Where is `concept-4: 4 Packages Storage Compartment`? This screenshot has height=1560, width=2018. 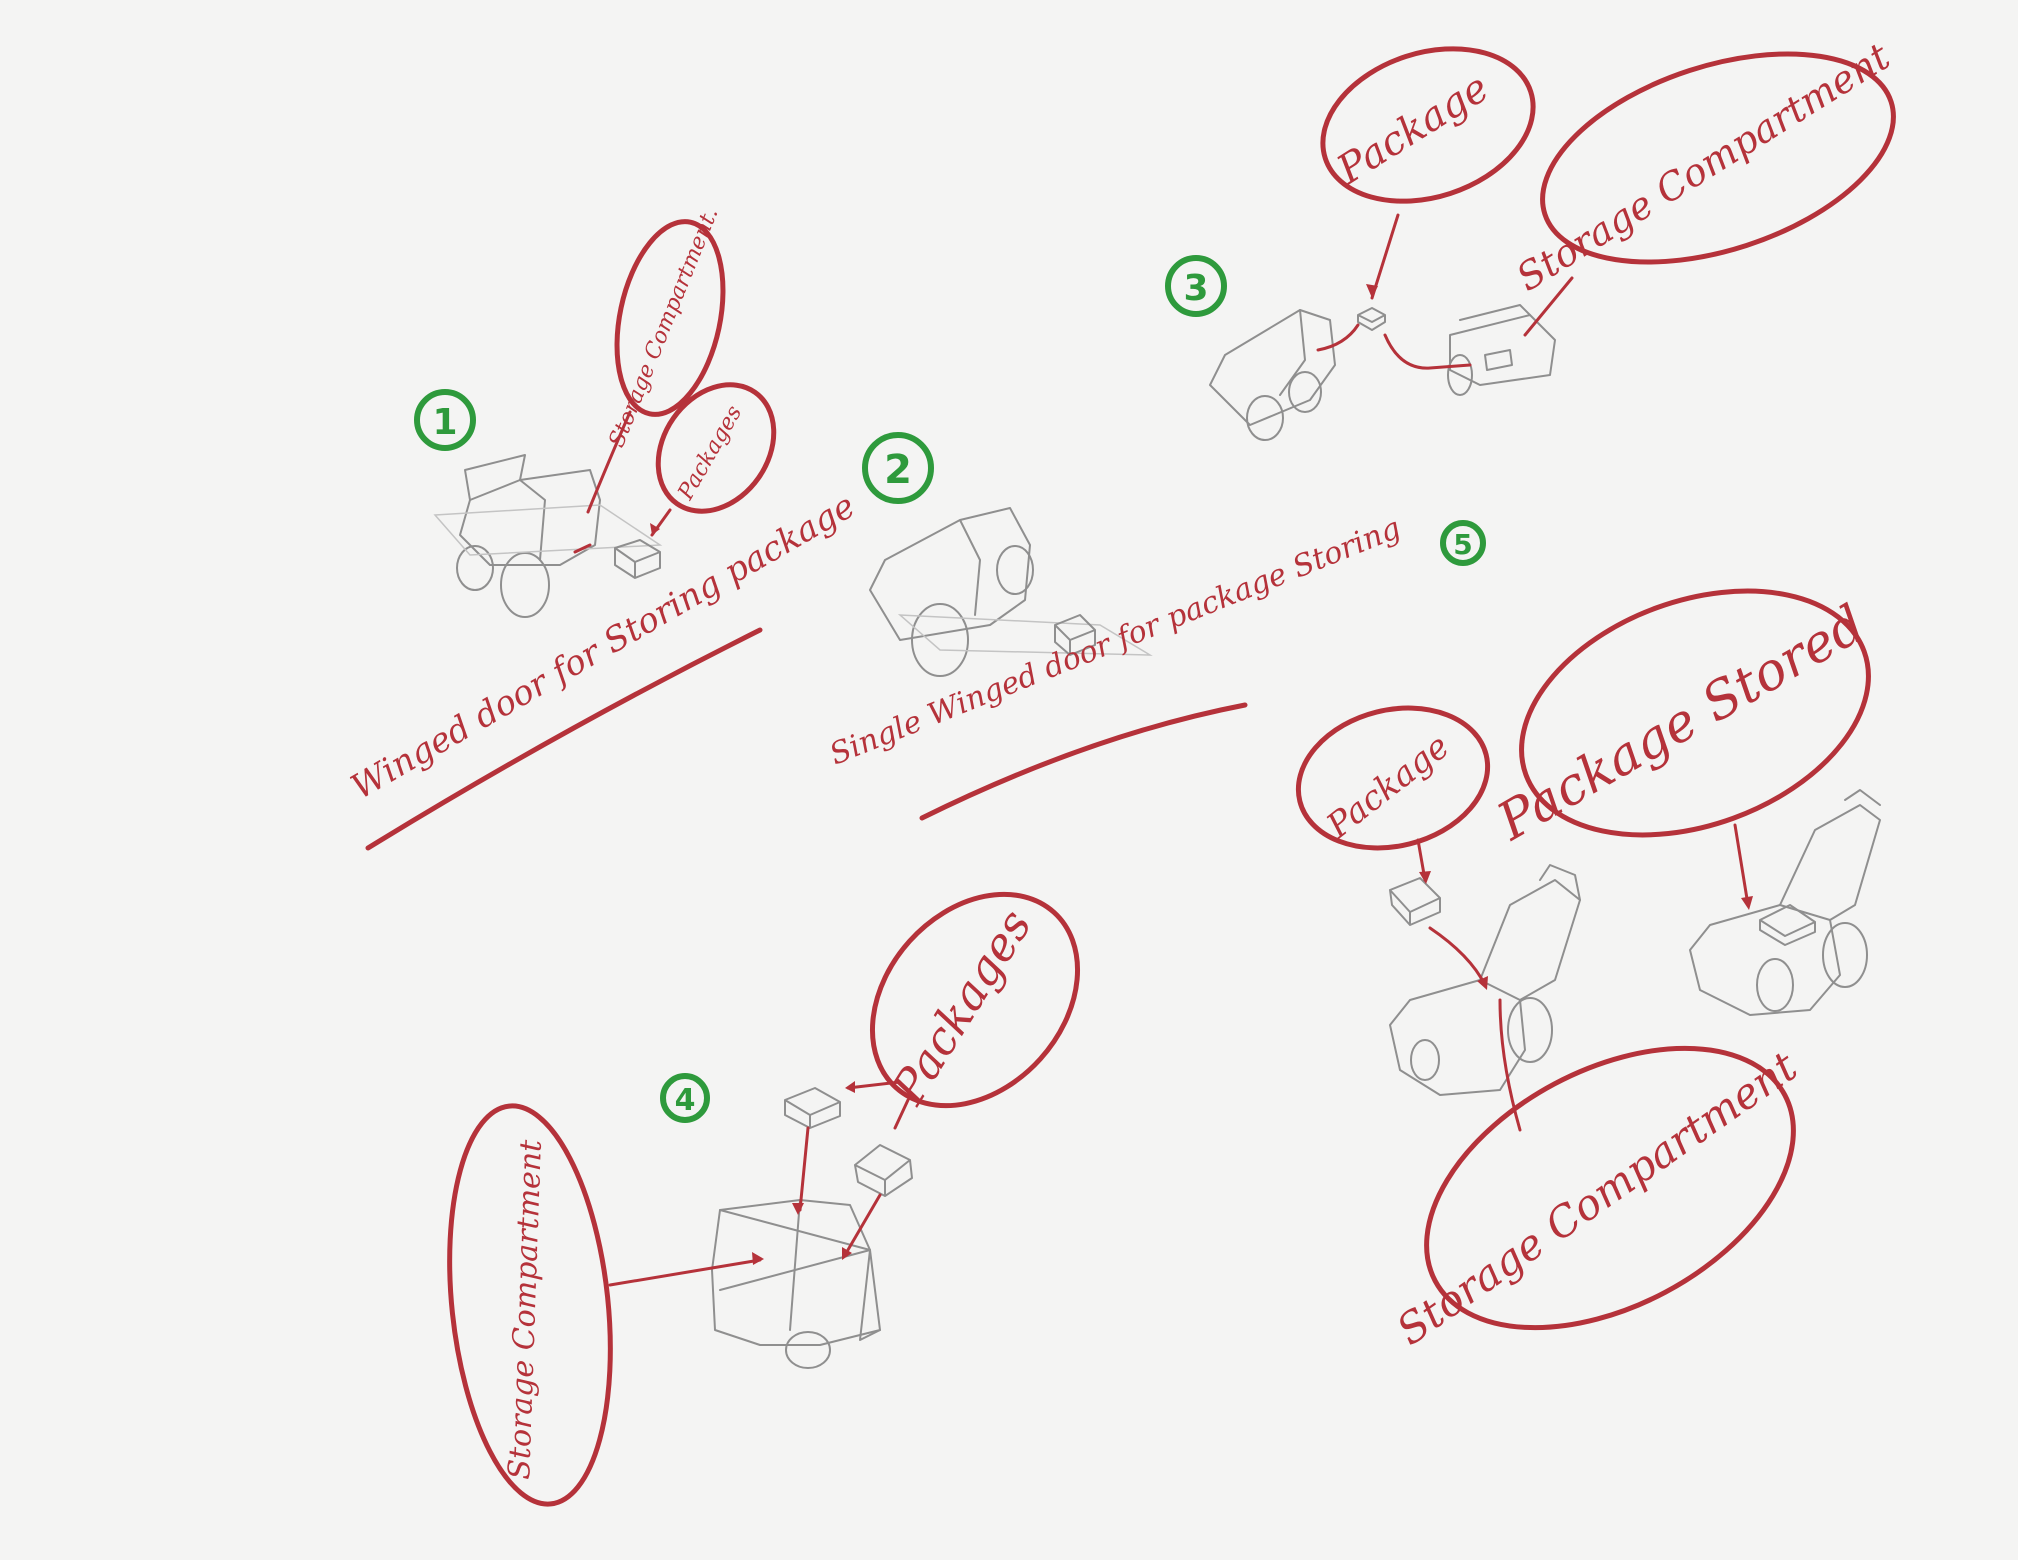
concept-4: 4 Packages Storage Compartment is located at coordinates (764, 1199).